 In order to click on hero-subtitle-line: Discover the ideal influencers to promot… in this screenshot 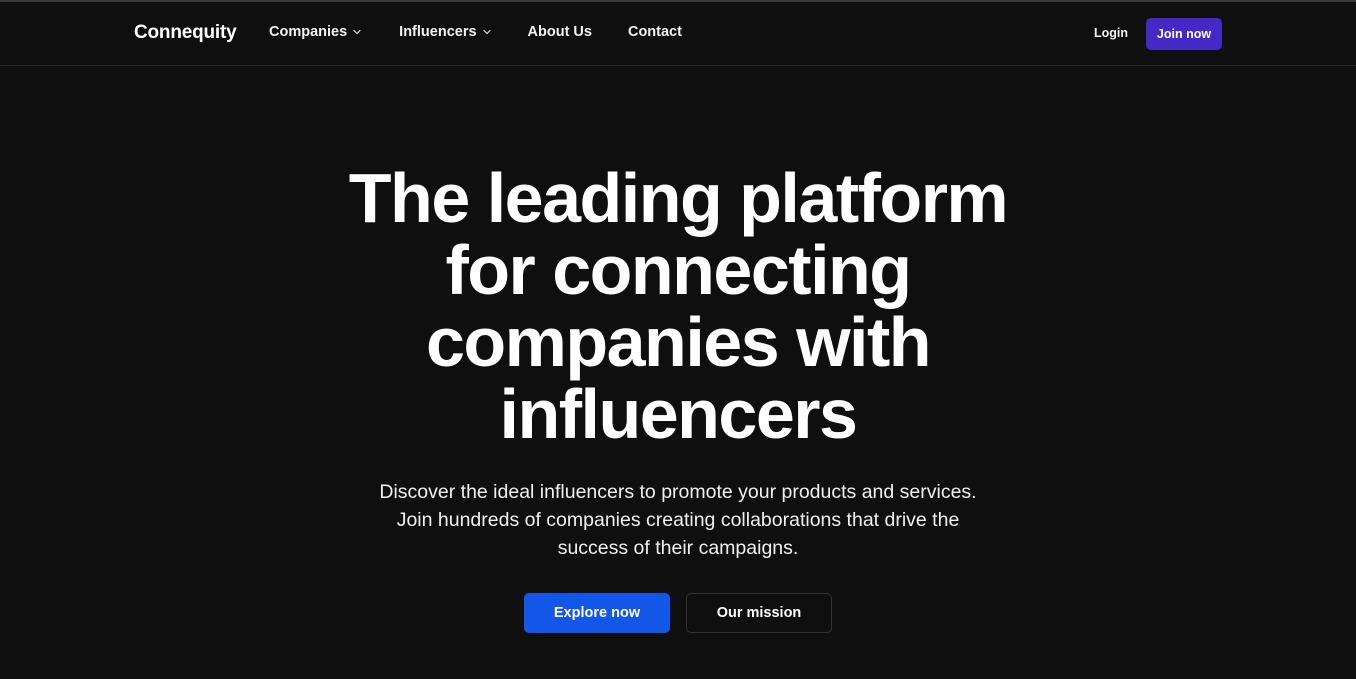, I will do `click(678, 492)`.